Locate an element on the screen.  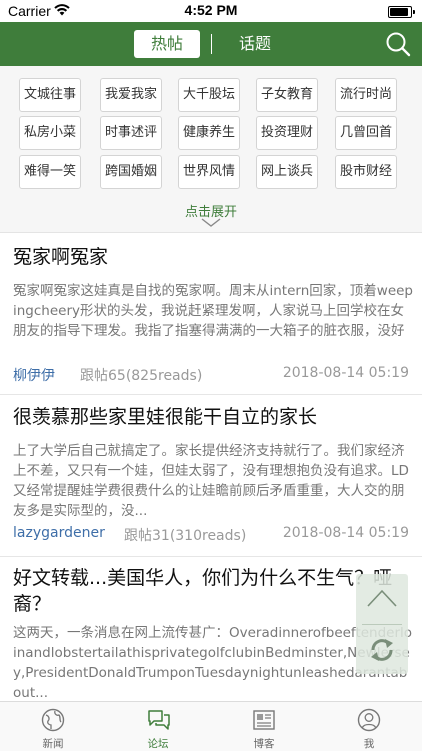
tab-me: 我 is located at coordinates (369, 726).